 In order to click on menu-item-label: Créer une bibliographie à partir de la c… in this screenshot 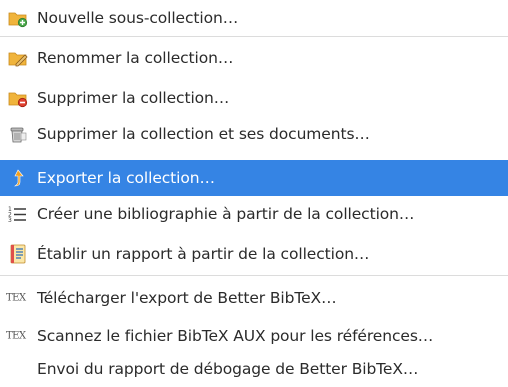, I will do `click(226, 214)`.